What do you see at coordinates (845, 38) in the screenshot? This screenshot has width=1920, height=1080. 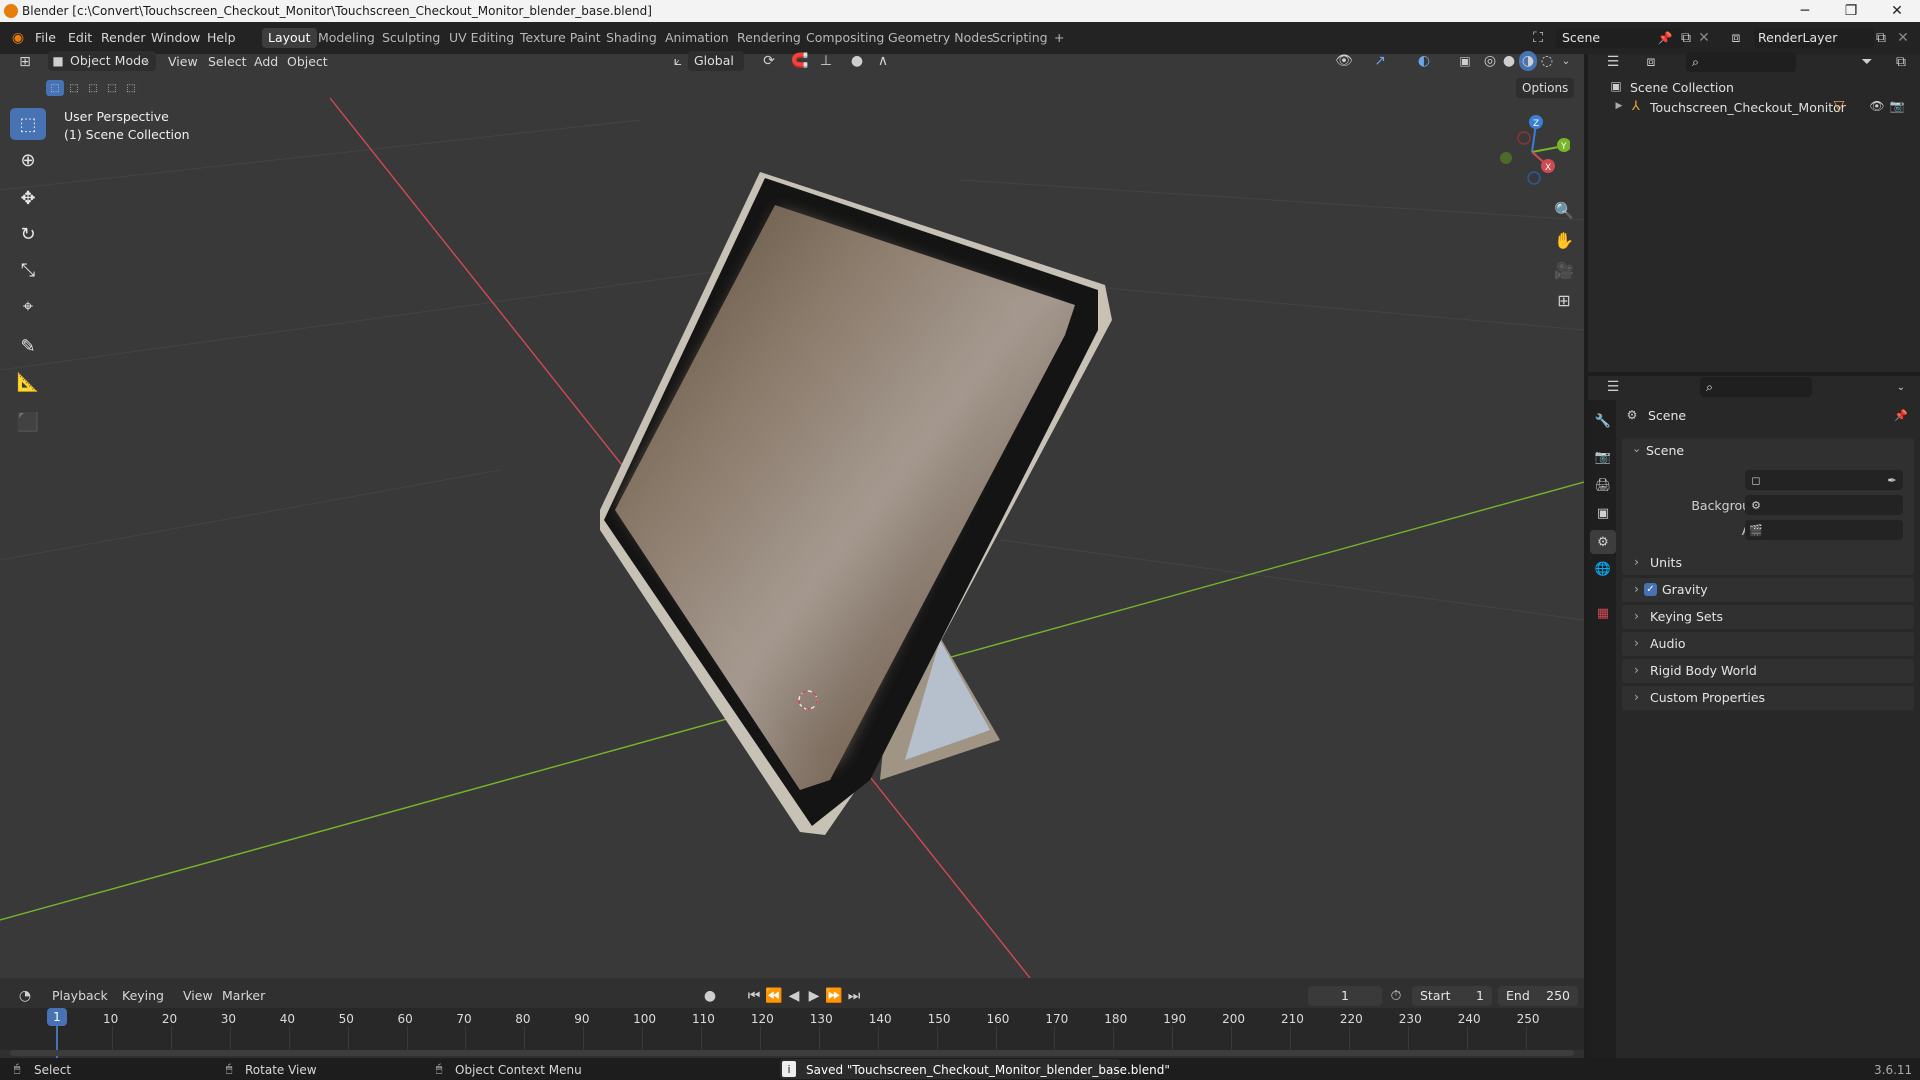 I see `tab-compositing: Compositing` at bounding box center [845, 38].